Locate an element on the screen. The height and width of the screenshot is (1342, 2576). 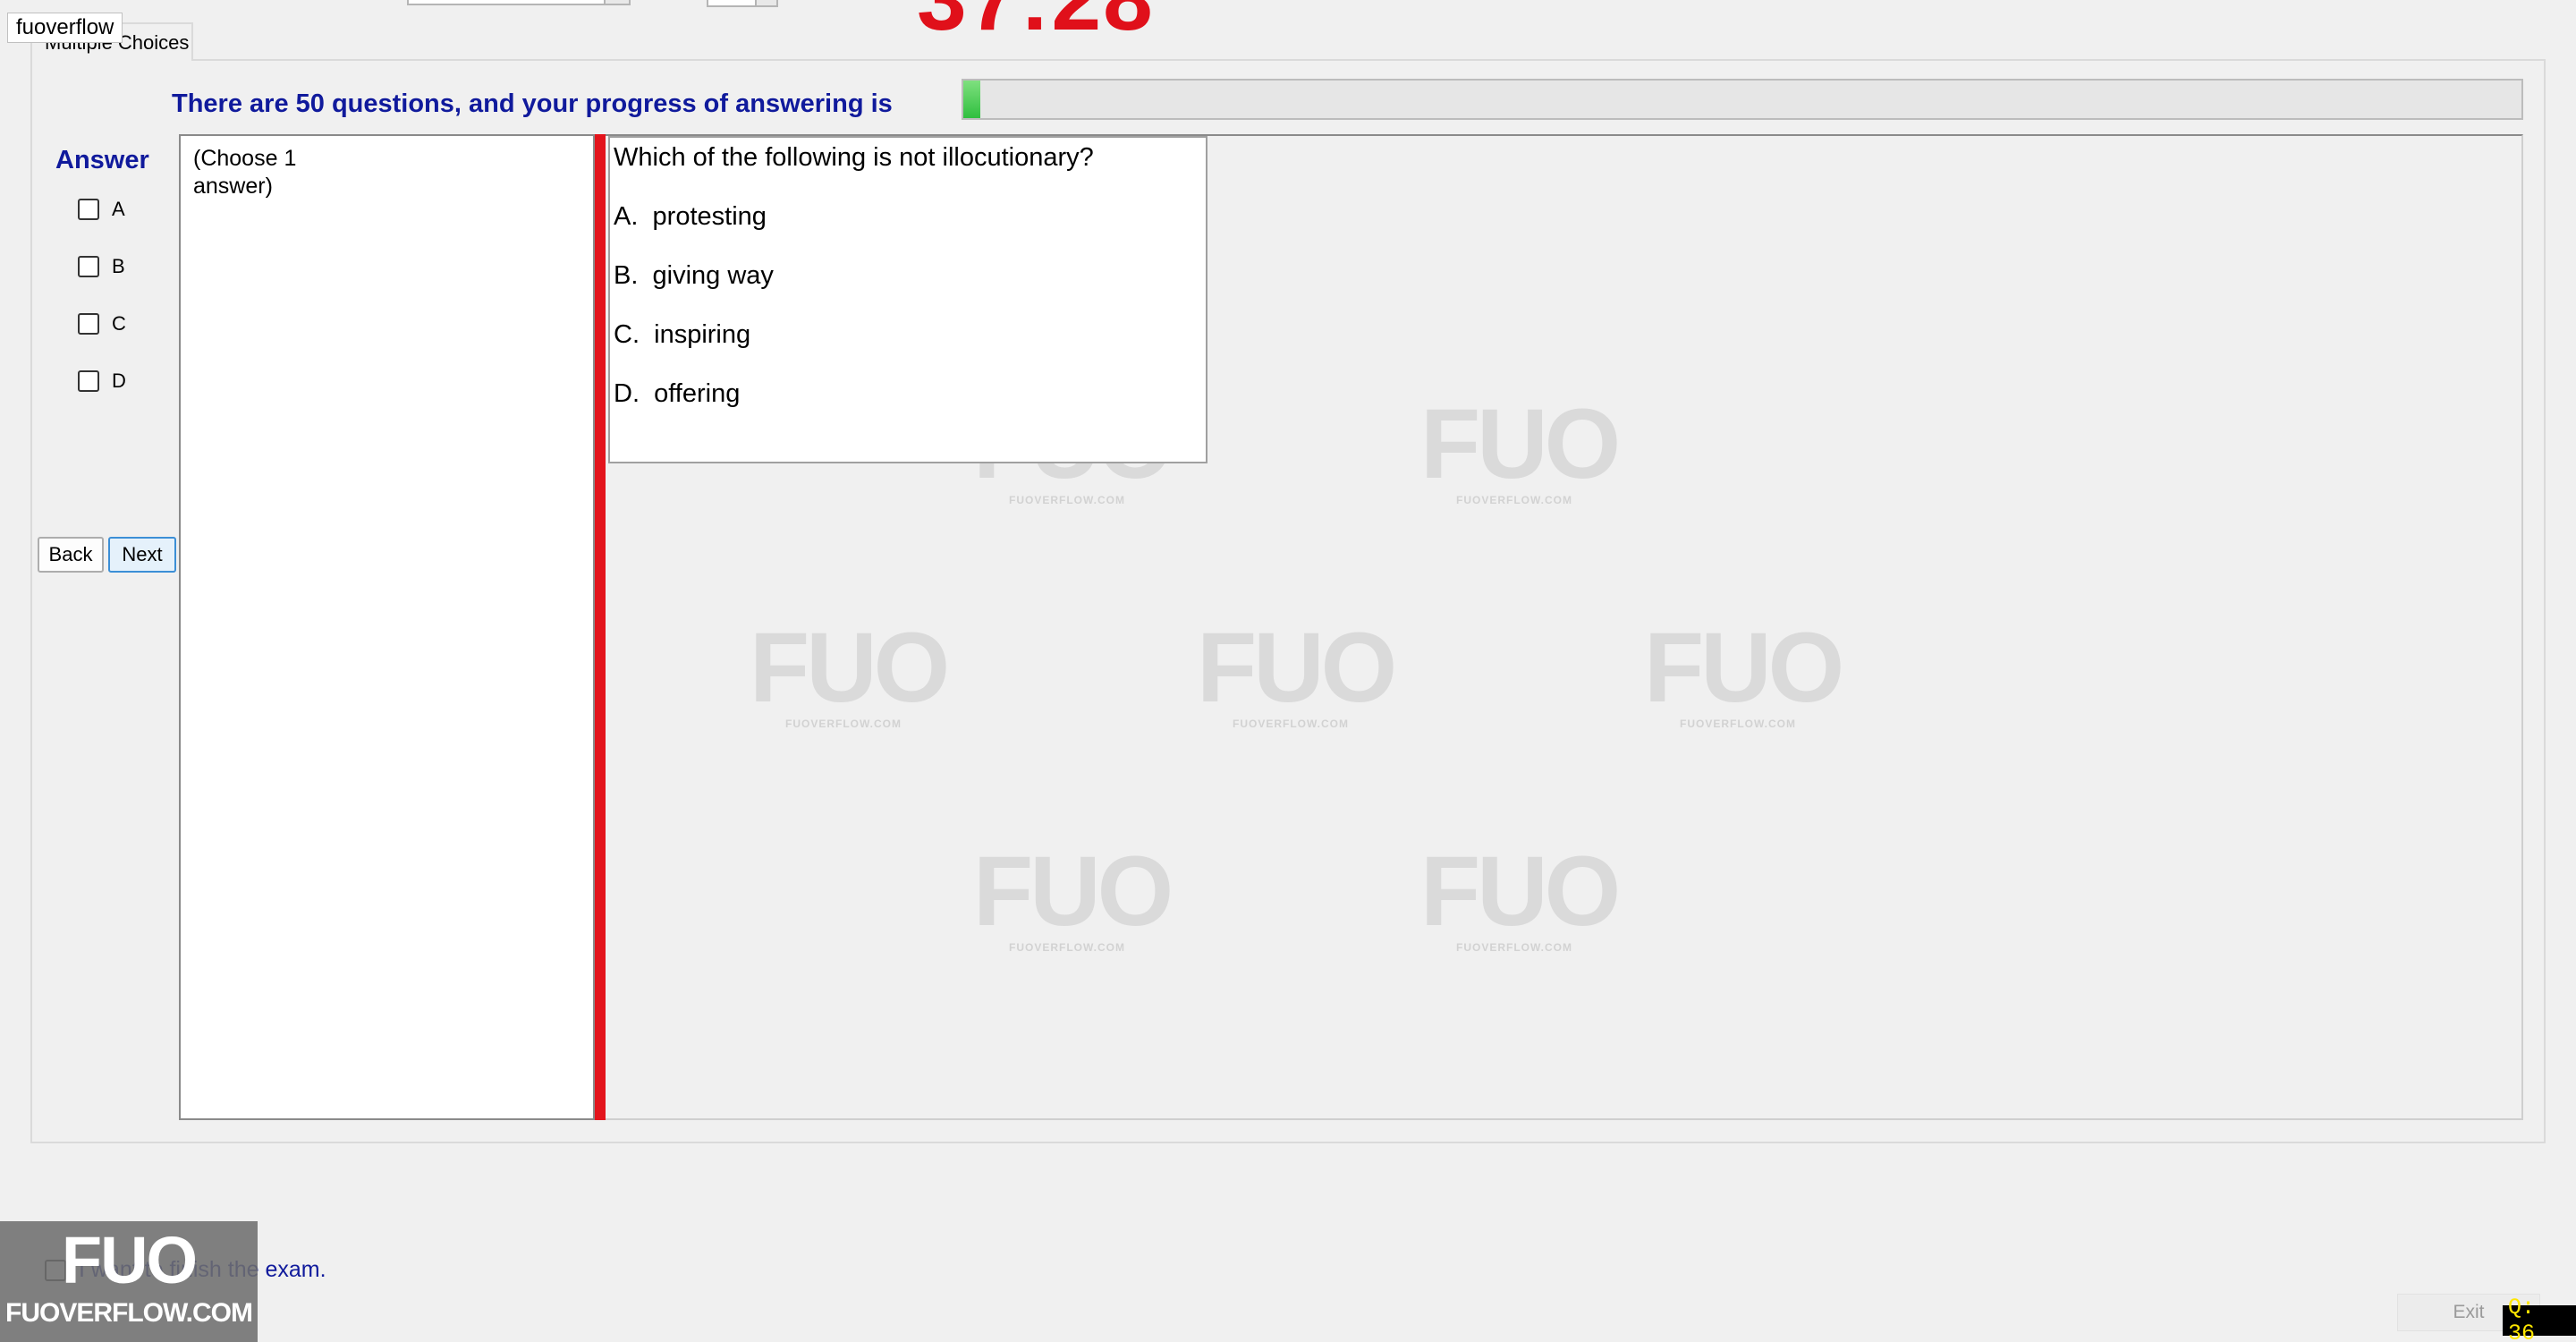
option-text: protesting is located at coordinates (709, 217).